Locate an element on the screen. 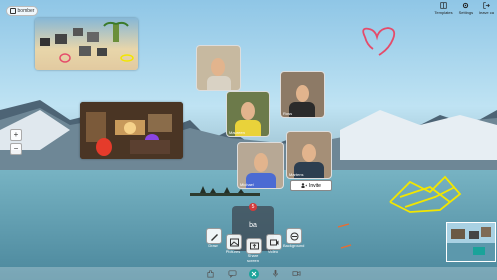  virtual-room-card is located at coordinates (131, 130).